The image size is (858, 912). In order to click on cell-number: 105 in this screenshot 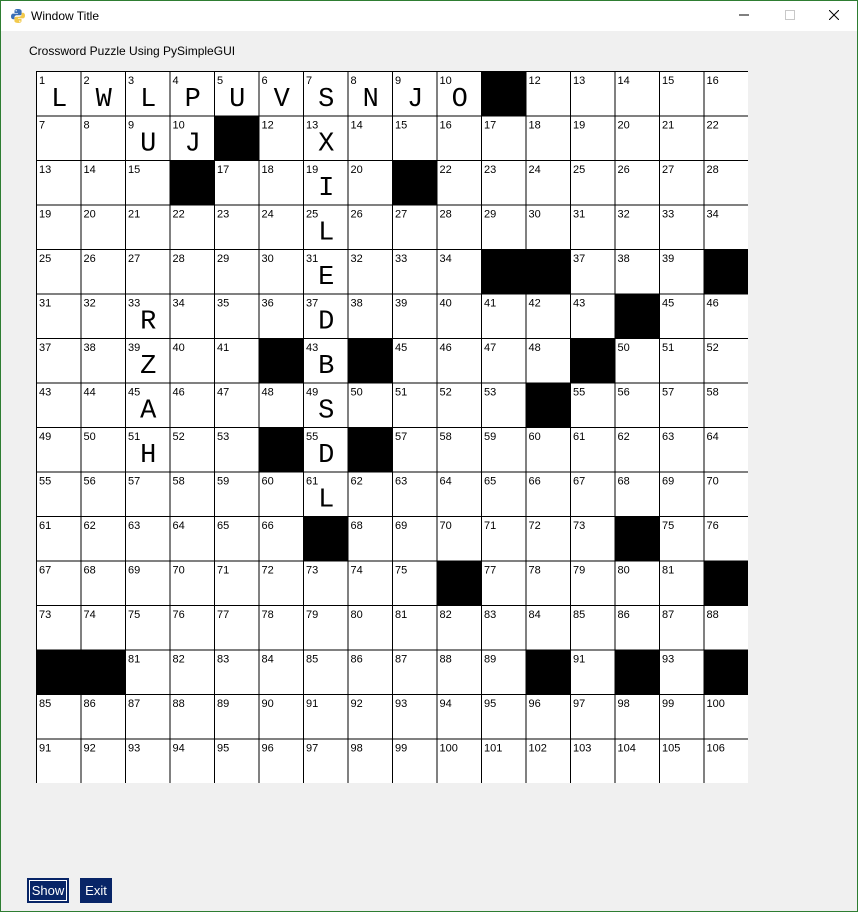, I will do `click(671, 749)`.